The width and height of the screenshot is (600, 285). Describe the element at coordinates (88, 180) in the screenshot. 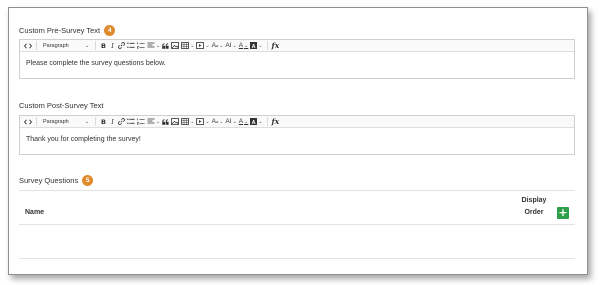

I see `step-badge-5: 5` at that location.